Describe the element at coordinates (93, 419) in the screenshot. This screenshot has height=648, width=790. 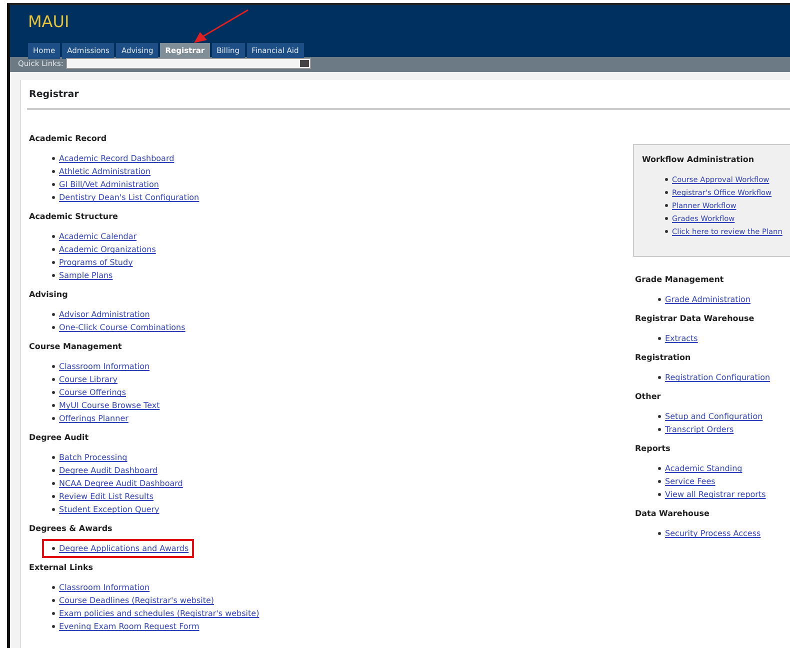
I see `link: Offerings Planner` at that location.